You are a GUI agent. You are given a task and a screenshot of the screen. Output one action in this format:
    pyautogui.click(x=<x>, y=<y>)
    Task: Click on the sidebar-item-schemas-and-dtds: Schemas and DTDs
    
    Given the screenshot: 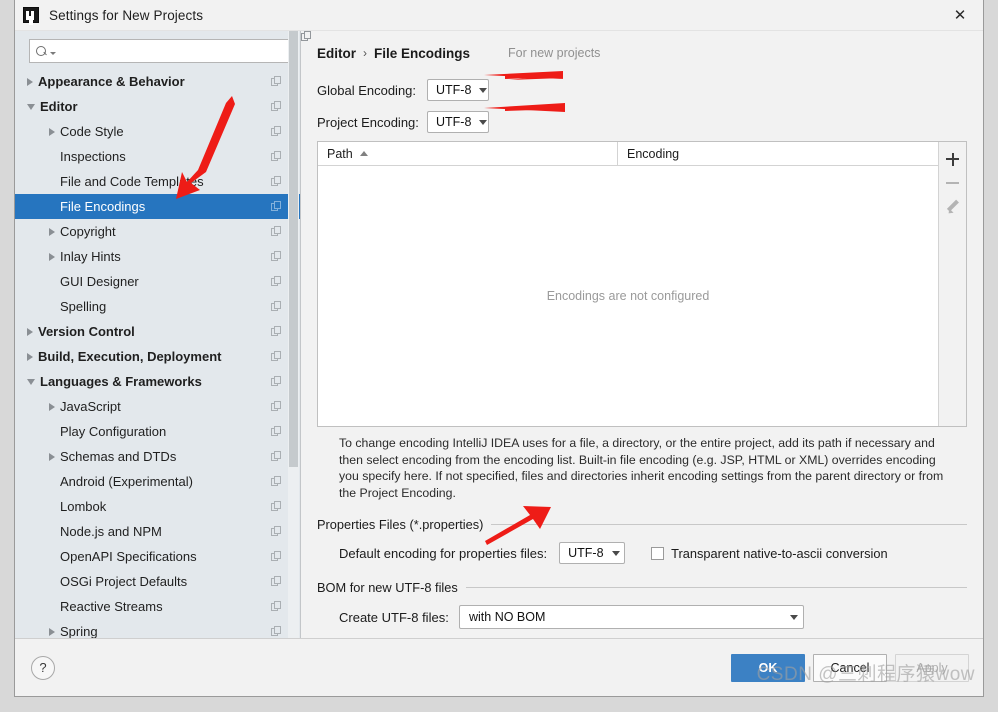 What is the action you would take?
    pyautogui.click(x=157, y=456)
    